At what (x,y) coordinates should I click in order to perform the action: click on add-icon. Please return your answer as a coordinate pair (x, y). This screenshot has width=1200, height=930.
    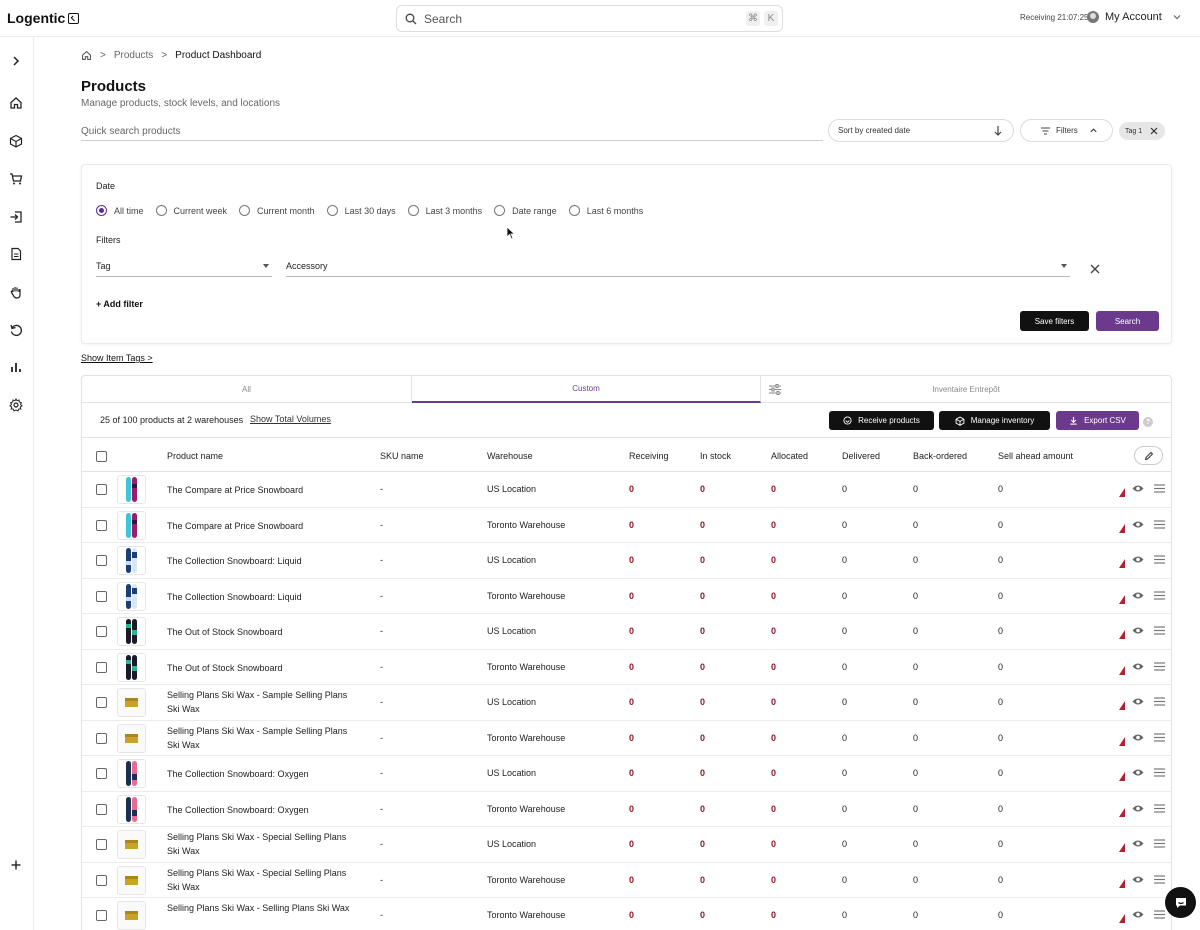
    Looking at the image, I should click on (16, 865).